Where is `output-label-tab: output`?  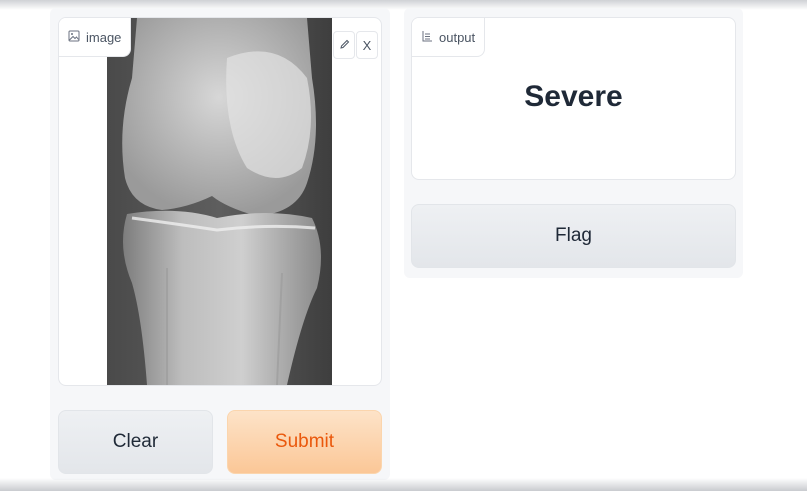
output-label-tab: output is located at coordinates (449, 37).